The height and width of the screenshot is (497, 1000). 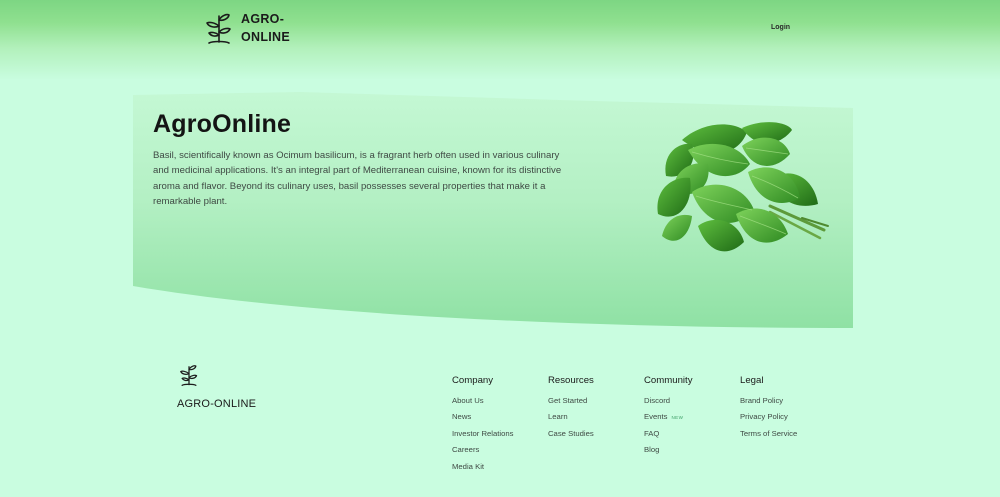 I want to click on brand-name-line2: ONLINE, so click(x=266, y=37).